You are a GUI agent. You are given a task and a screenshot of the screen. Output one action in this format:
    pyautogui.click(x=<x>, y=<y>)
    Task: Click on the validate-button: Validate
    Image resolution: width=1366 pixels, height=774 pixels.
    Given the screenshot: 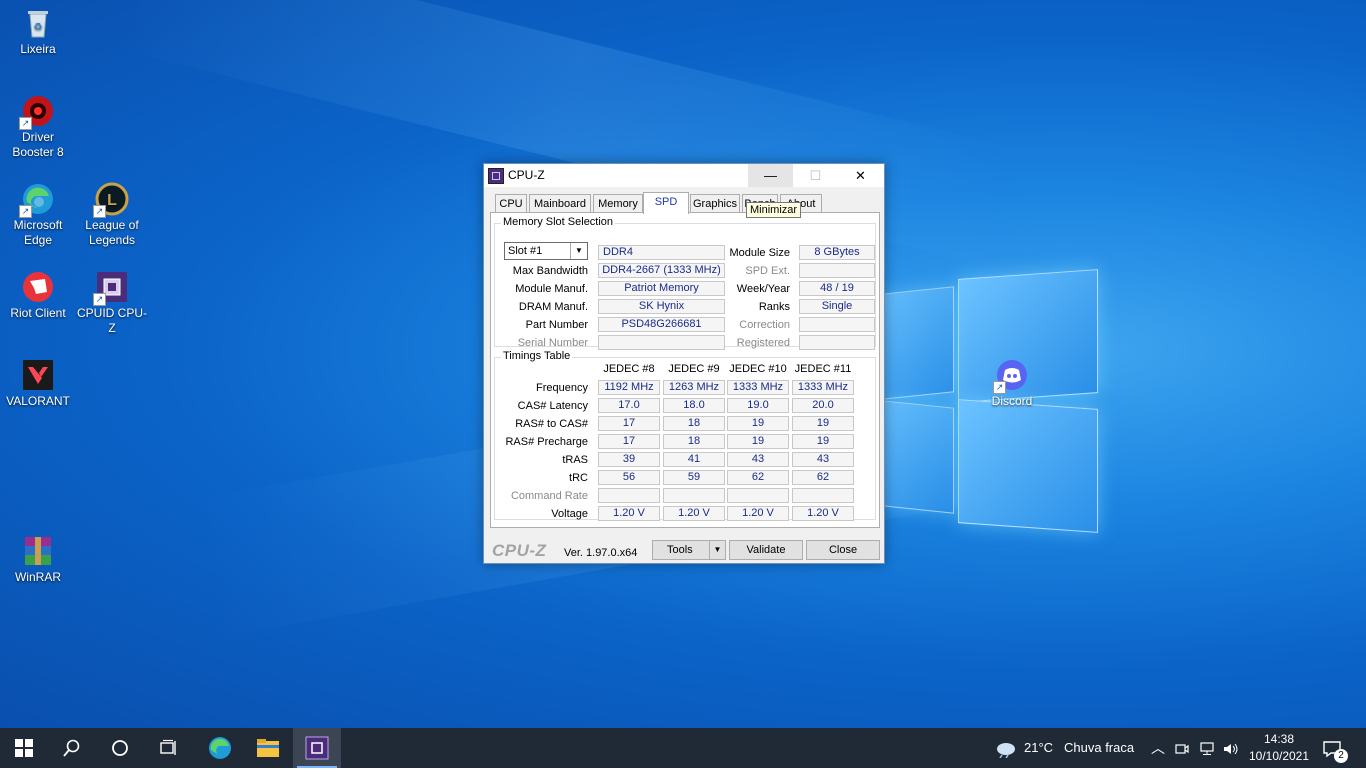 What is the action you would take?
    pyautogui.click(x=766, y=550)
    